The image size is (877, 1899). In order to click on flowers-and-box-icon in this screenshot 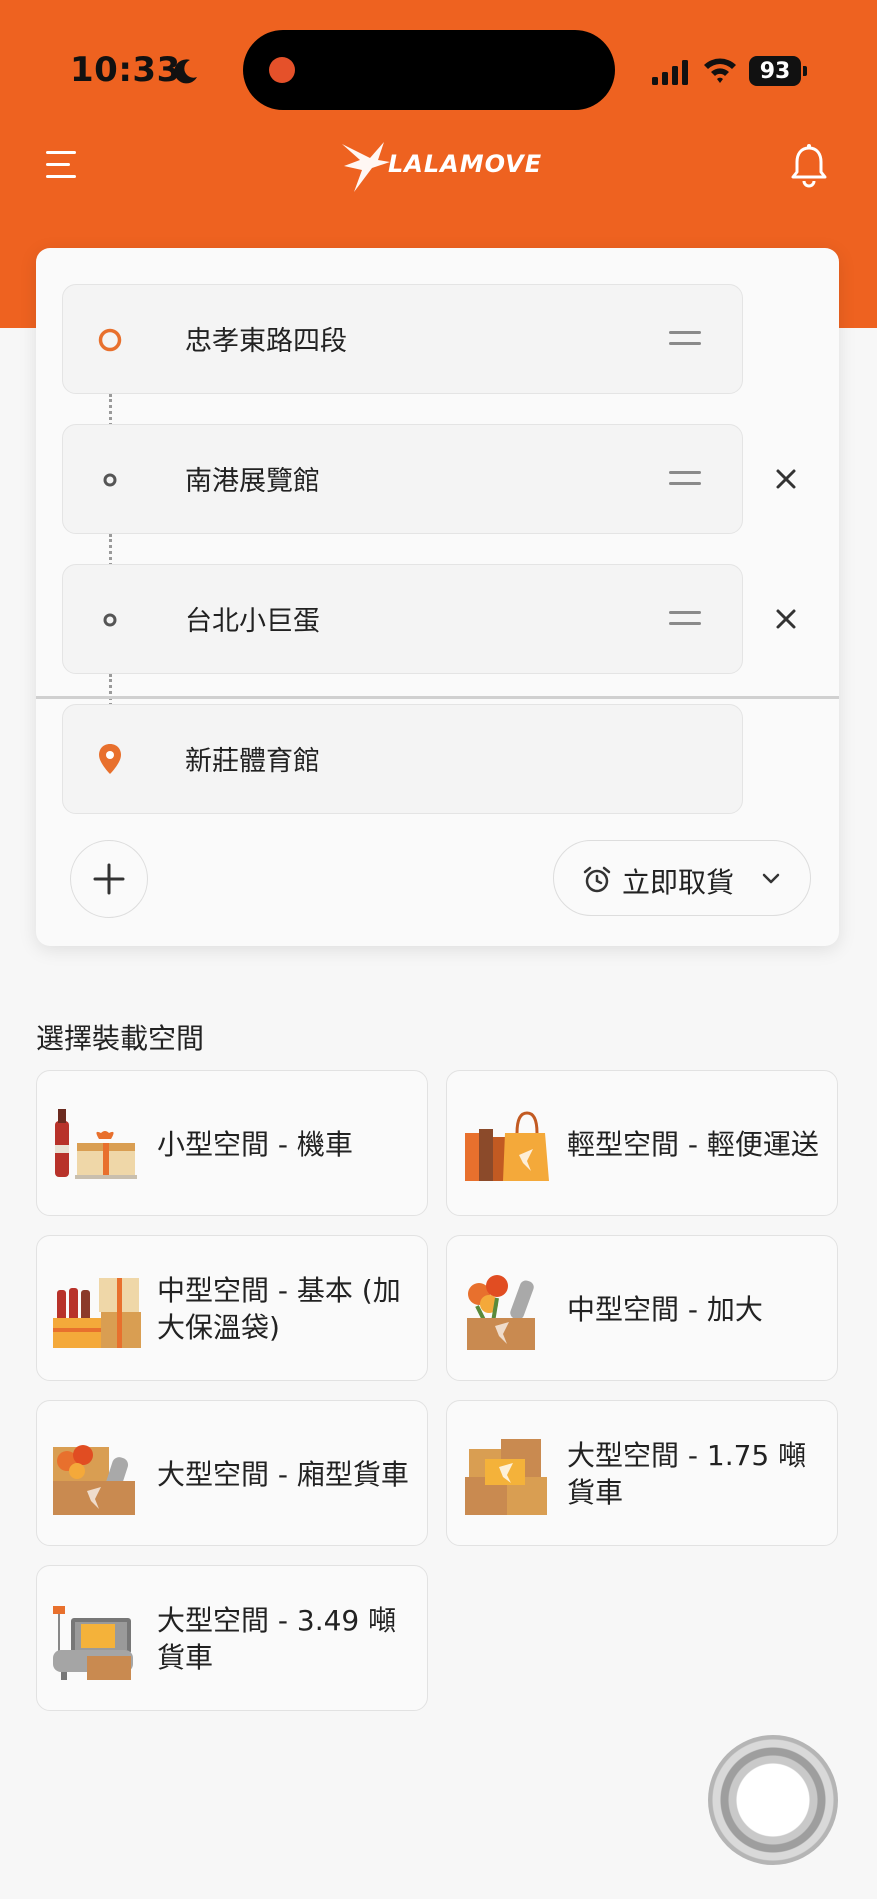, I will do `click(501, 1312)`.